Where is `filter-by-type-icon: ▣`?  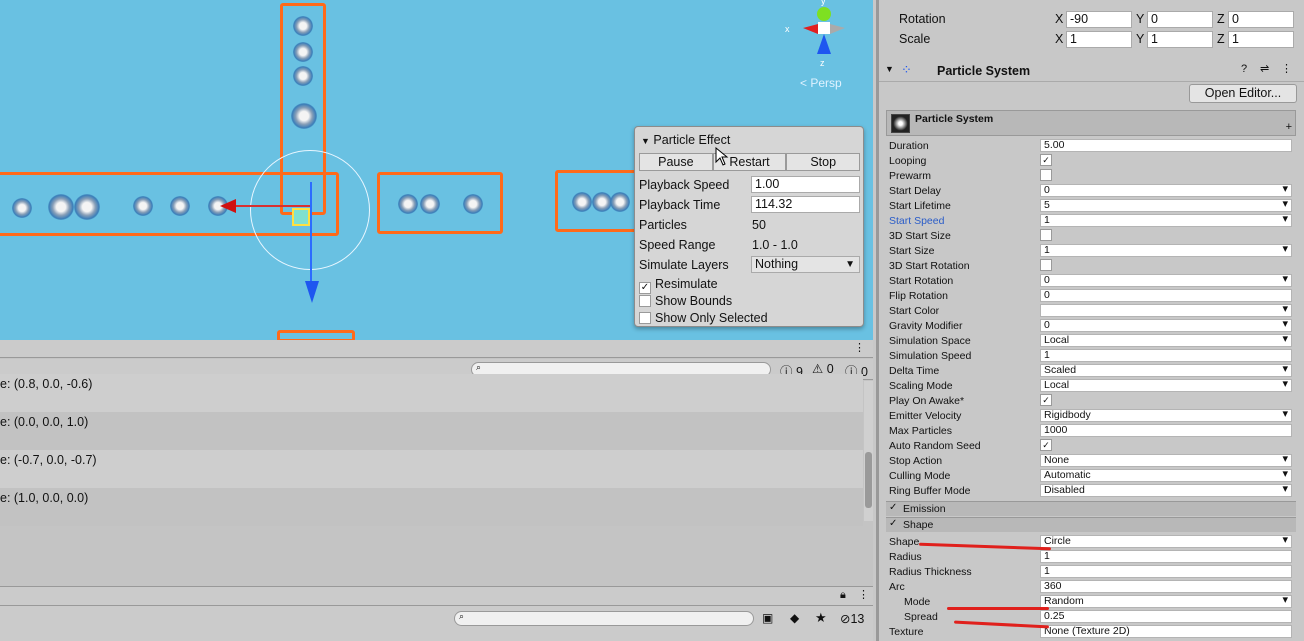
filter-by-type-icon: ▣ is located at coordinates (767, 618).